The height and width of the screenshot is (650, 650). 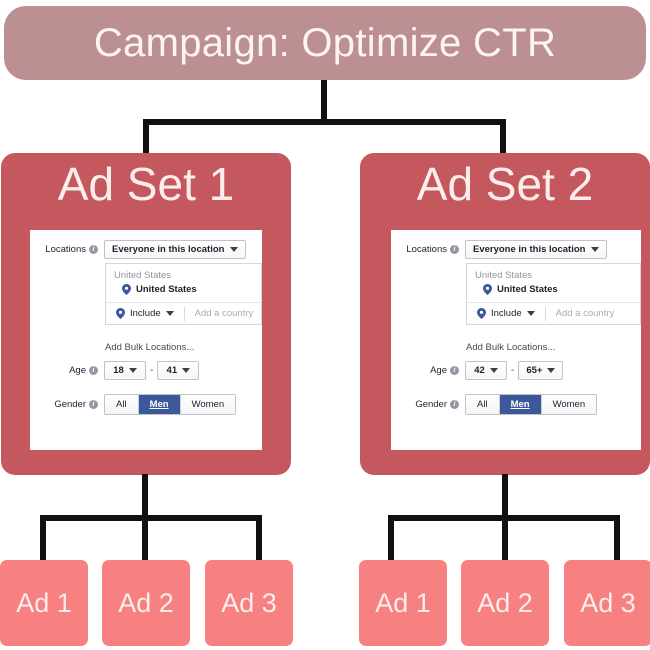 I want to click on ad-node-2-1: Ad 1, so click(x=403, y=603).